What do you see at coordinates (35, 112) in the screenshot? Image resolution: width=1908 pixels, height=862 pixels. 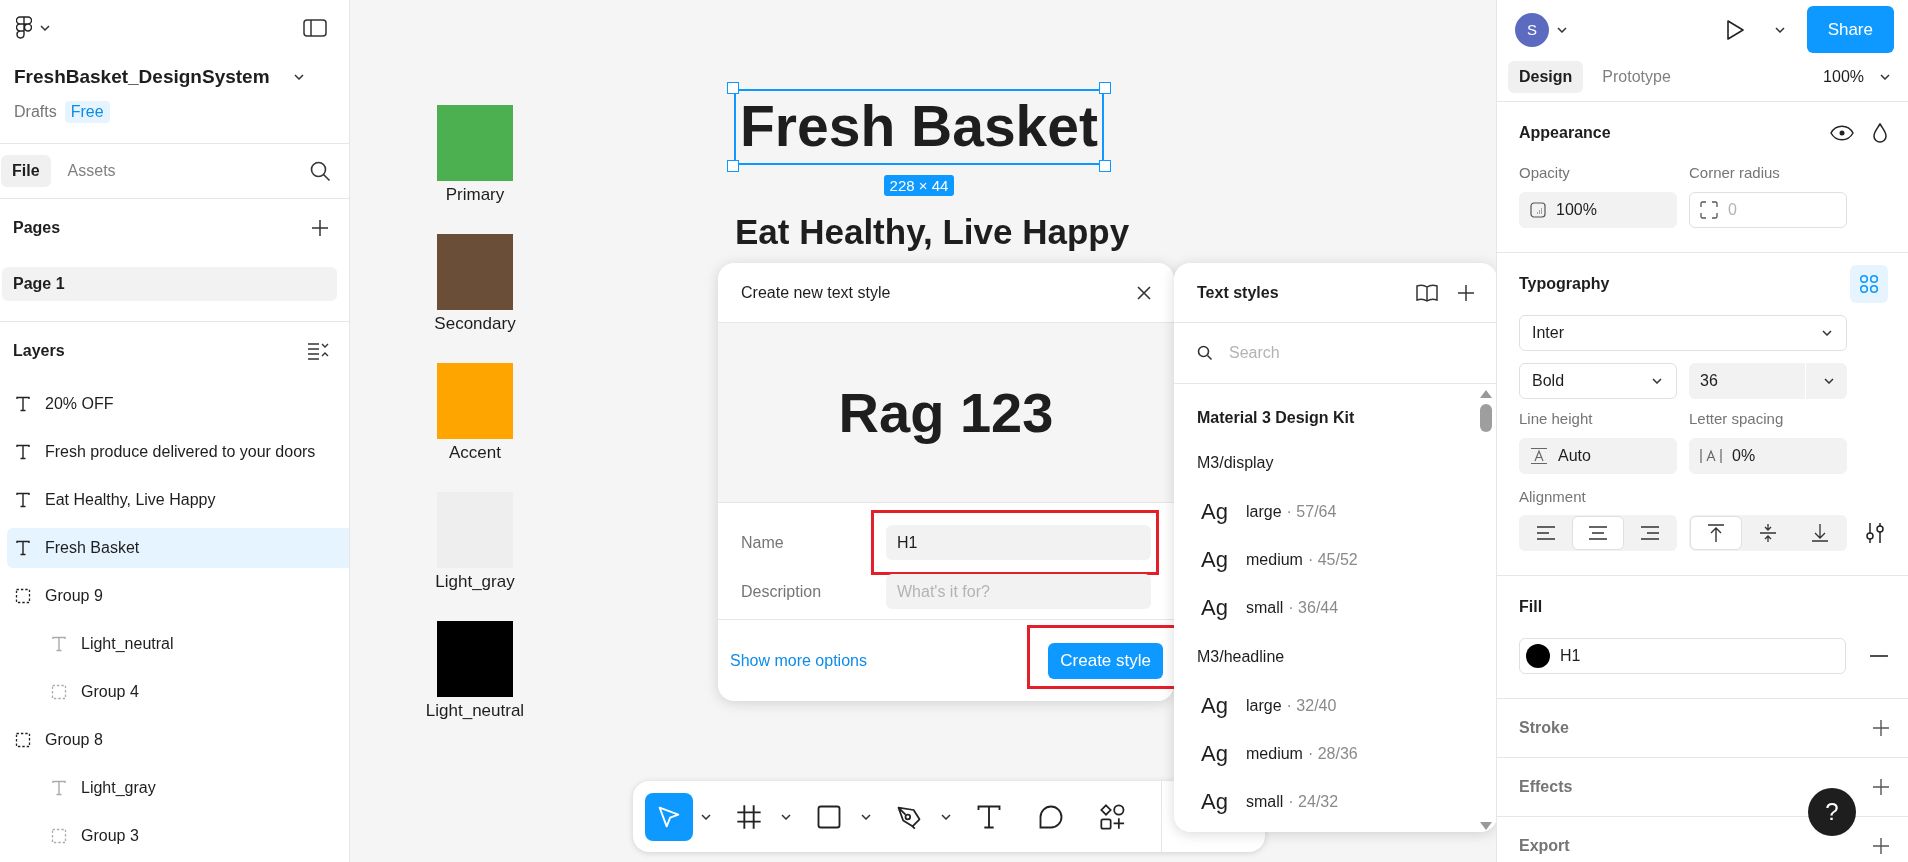 I see `file-location: Drafts` at bounding box center [35, 112].